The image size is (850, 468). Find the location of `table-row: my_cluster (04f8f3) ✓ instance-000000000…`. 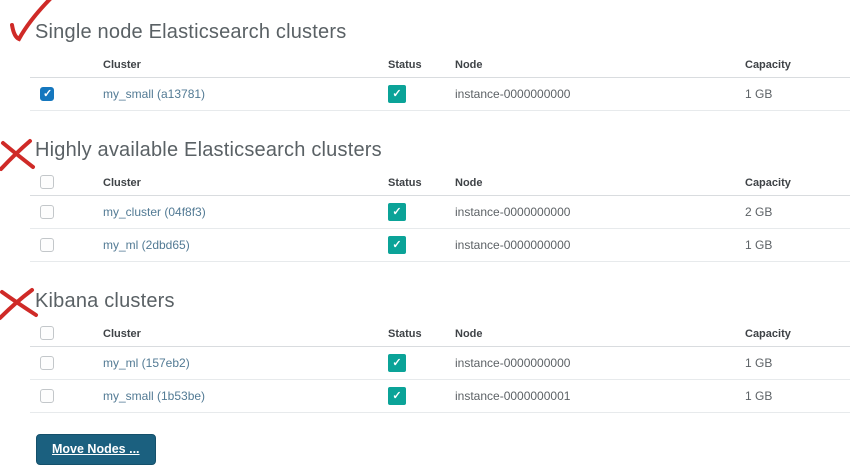

table-row: my_cluster (04f8f3) ✓ instance-000000000… is located at coordinates (440, 212).